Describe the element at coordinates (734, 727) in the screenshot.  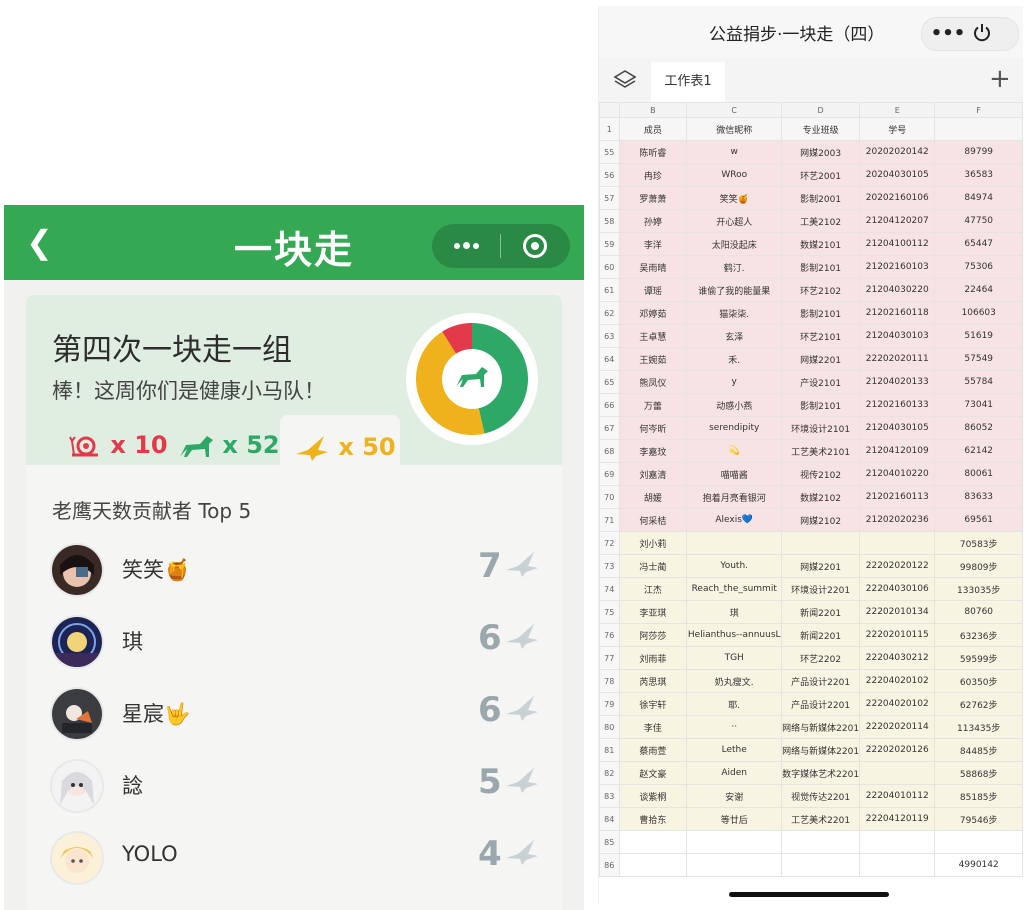
I see `table-cell: ··` at that location.